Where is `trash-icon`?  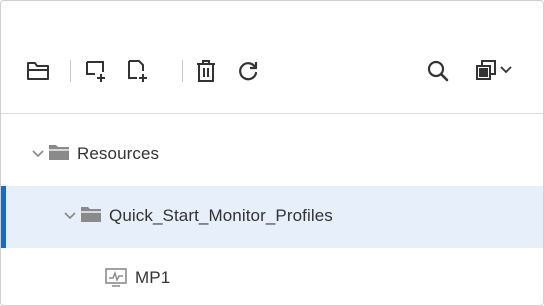
trash-icon is located at coordinates (206, 71).